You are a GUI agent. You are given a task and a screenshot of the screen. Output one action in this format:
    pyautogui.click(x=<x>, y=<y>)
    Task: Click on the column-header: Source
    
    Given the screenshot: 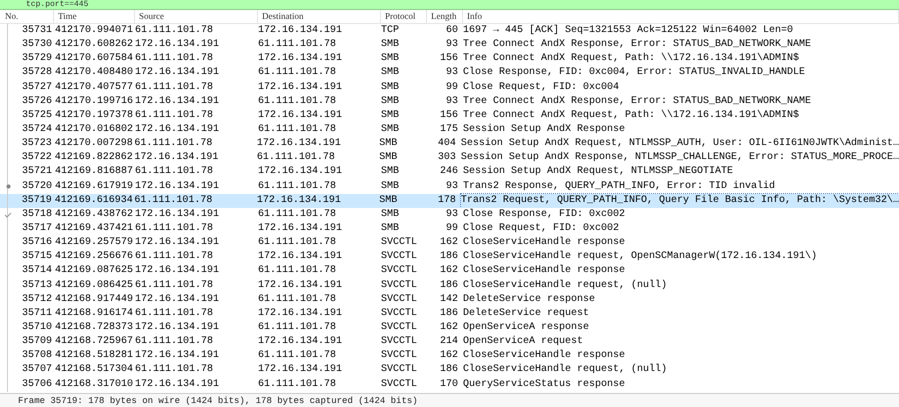 What is the action you would take?
    pyautogui.click(x=196, y=16)
    